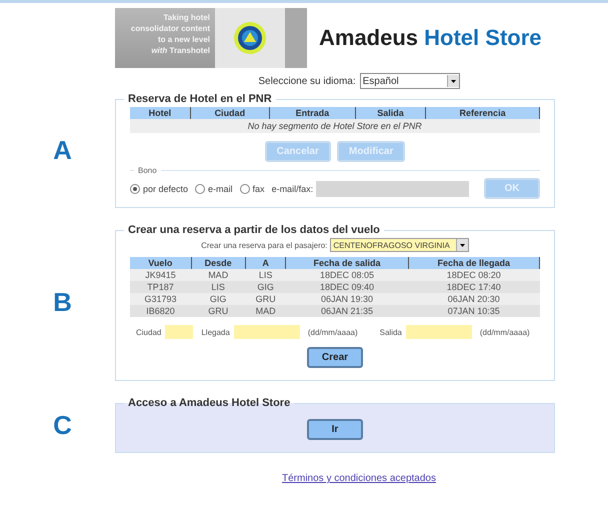  I want to click on section-title: Acceso a Amadeus Hotel Store, so click(209, 403).